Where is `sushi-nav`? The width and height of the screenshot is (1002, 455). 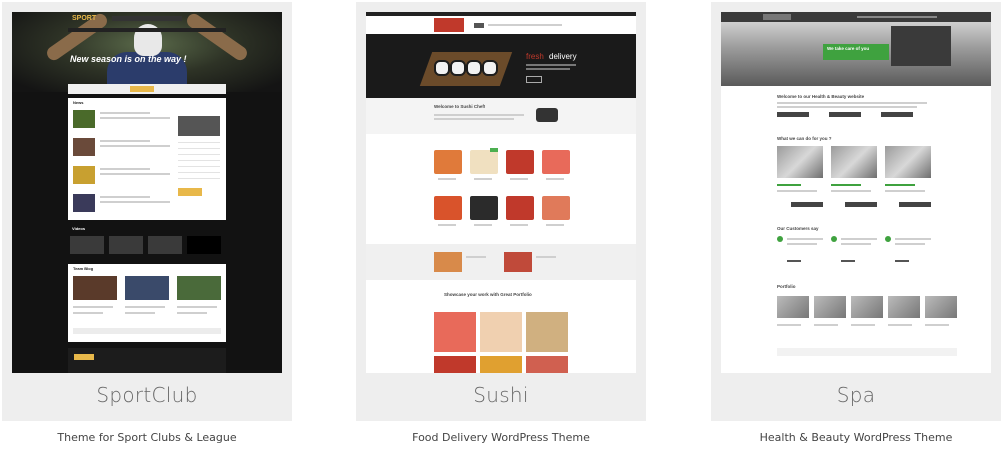
sushi-nav is located at coordinates (525, 25).